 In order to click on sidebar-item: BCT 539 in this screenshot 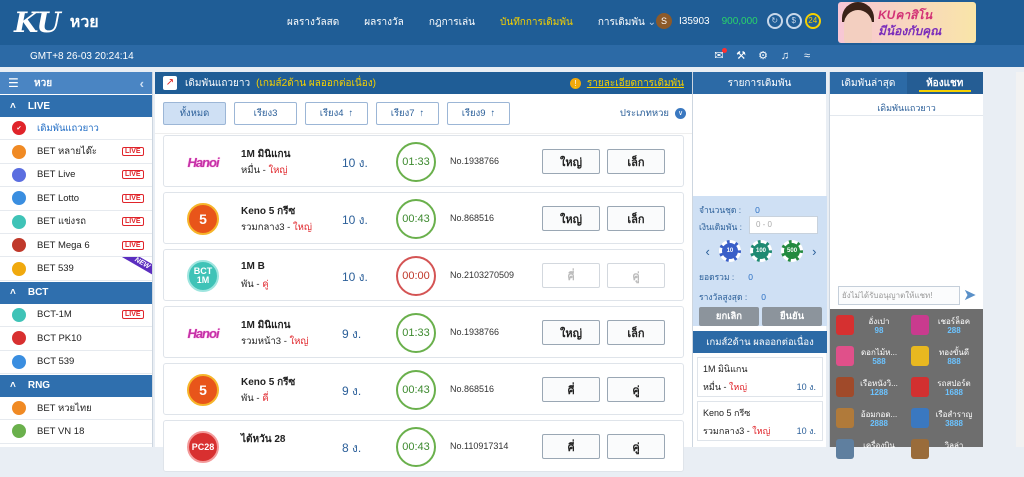, I will do `click(76, 362)`.